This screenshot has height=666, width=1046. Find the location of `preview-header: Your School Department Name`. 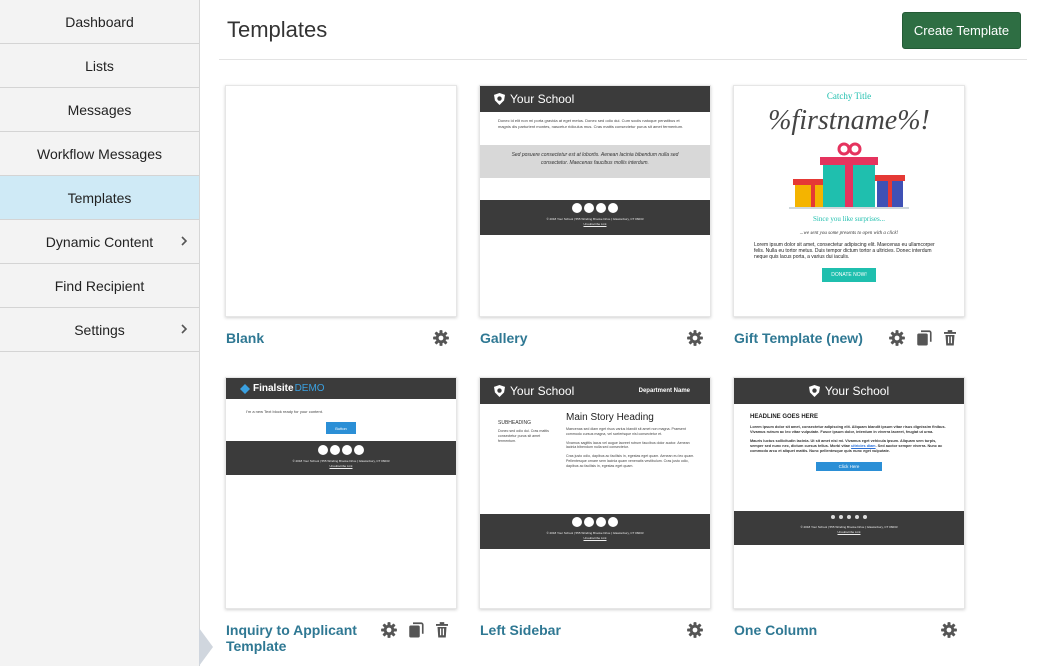

preview-header: Your School Department Name is located at coordinates (595, 391).